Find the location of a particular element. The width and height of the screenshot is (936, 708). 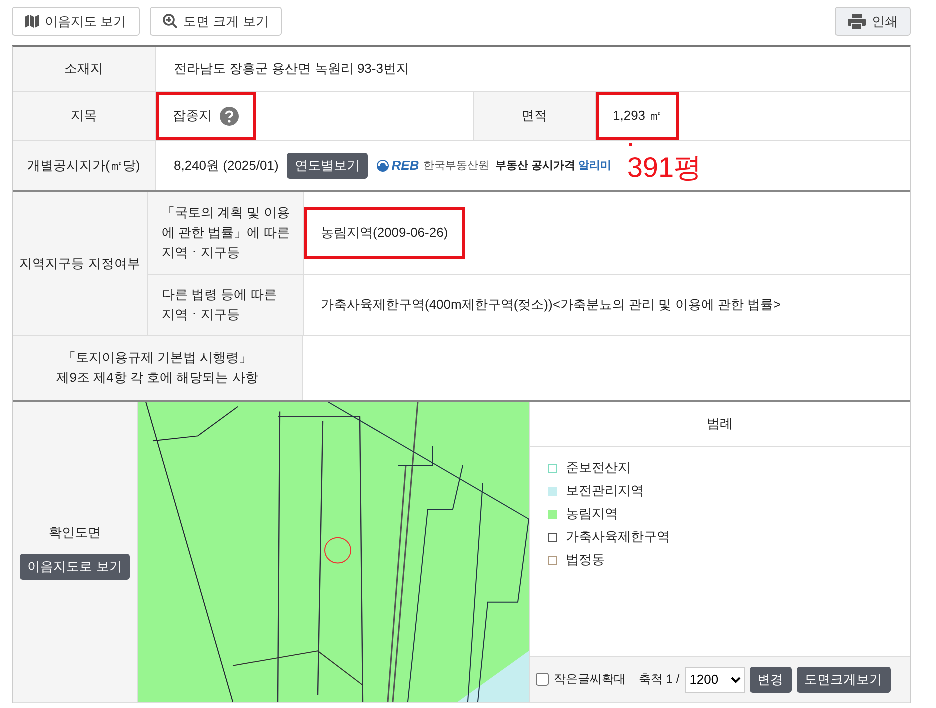

legend-label: 법정동 is located at coordinates (585, 560).